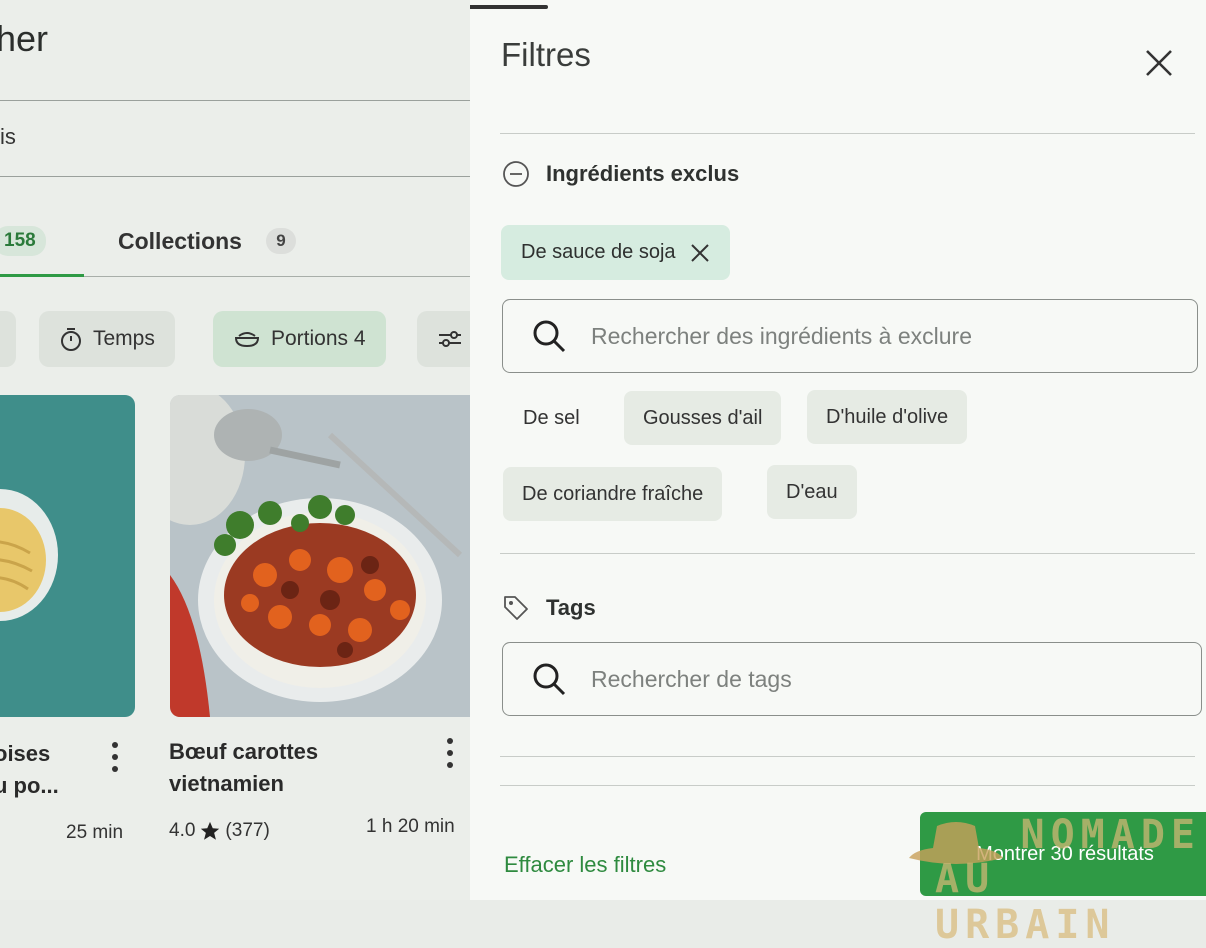 This screenshot has width=1206, height=948. Describe the element at coordinates (450, 339) in the screenshot. I see `sliders-icon` at that location.